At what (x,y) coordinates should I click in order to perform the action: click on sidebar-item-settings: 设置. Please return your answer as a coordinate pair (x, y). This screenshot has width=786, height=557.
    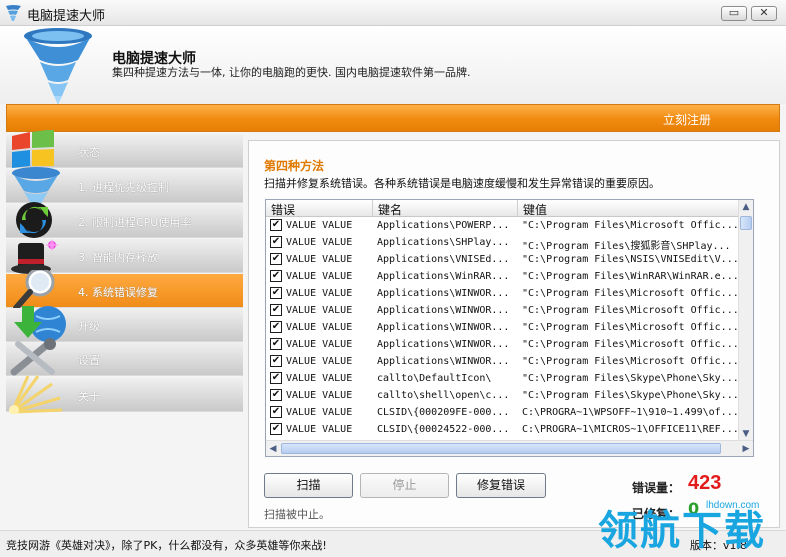
    Looking at the image, I should click on (124, 357).